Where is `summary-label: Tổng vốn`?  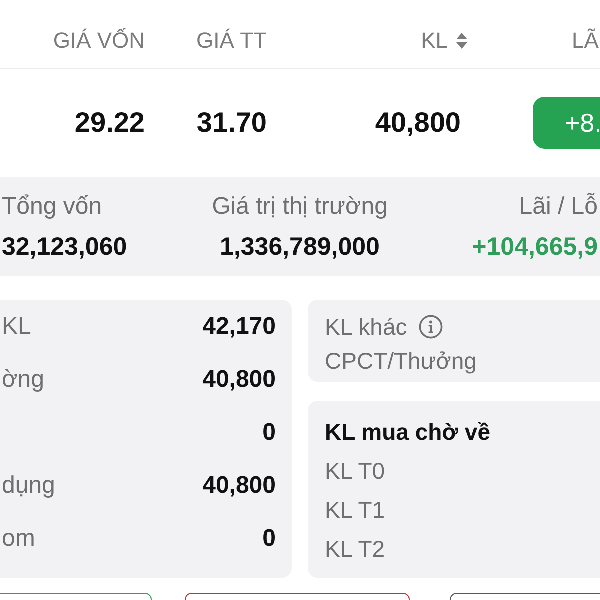 summary-label: Tổng vốn is located at coordinates (52, 207).